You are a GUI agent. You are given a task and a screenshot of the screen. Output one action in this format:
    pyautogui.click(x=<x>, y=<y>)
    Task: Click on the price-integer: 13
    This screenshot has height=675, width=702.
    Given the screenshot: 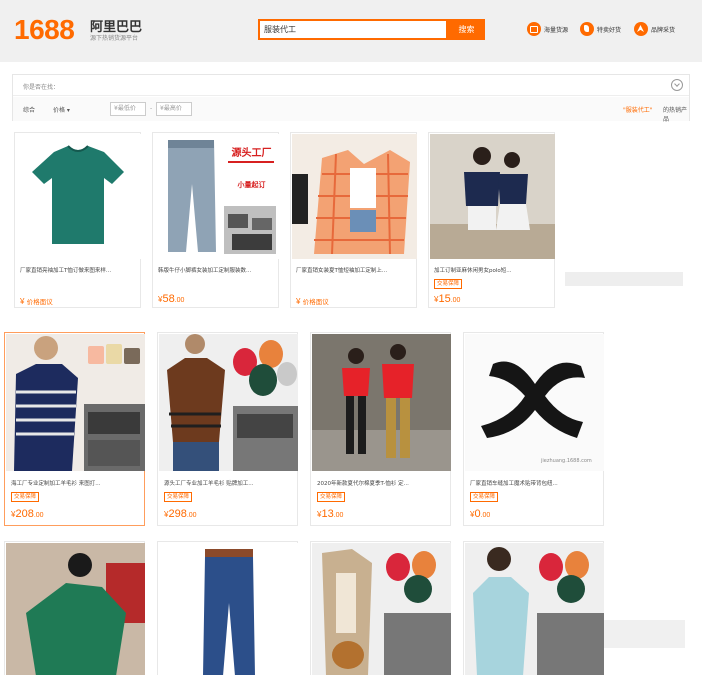 What is the action you would take?
    pyautogui.click(x=327, y=514)
    